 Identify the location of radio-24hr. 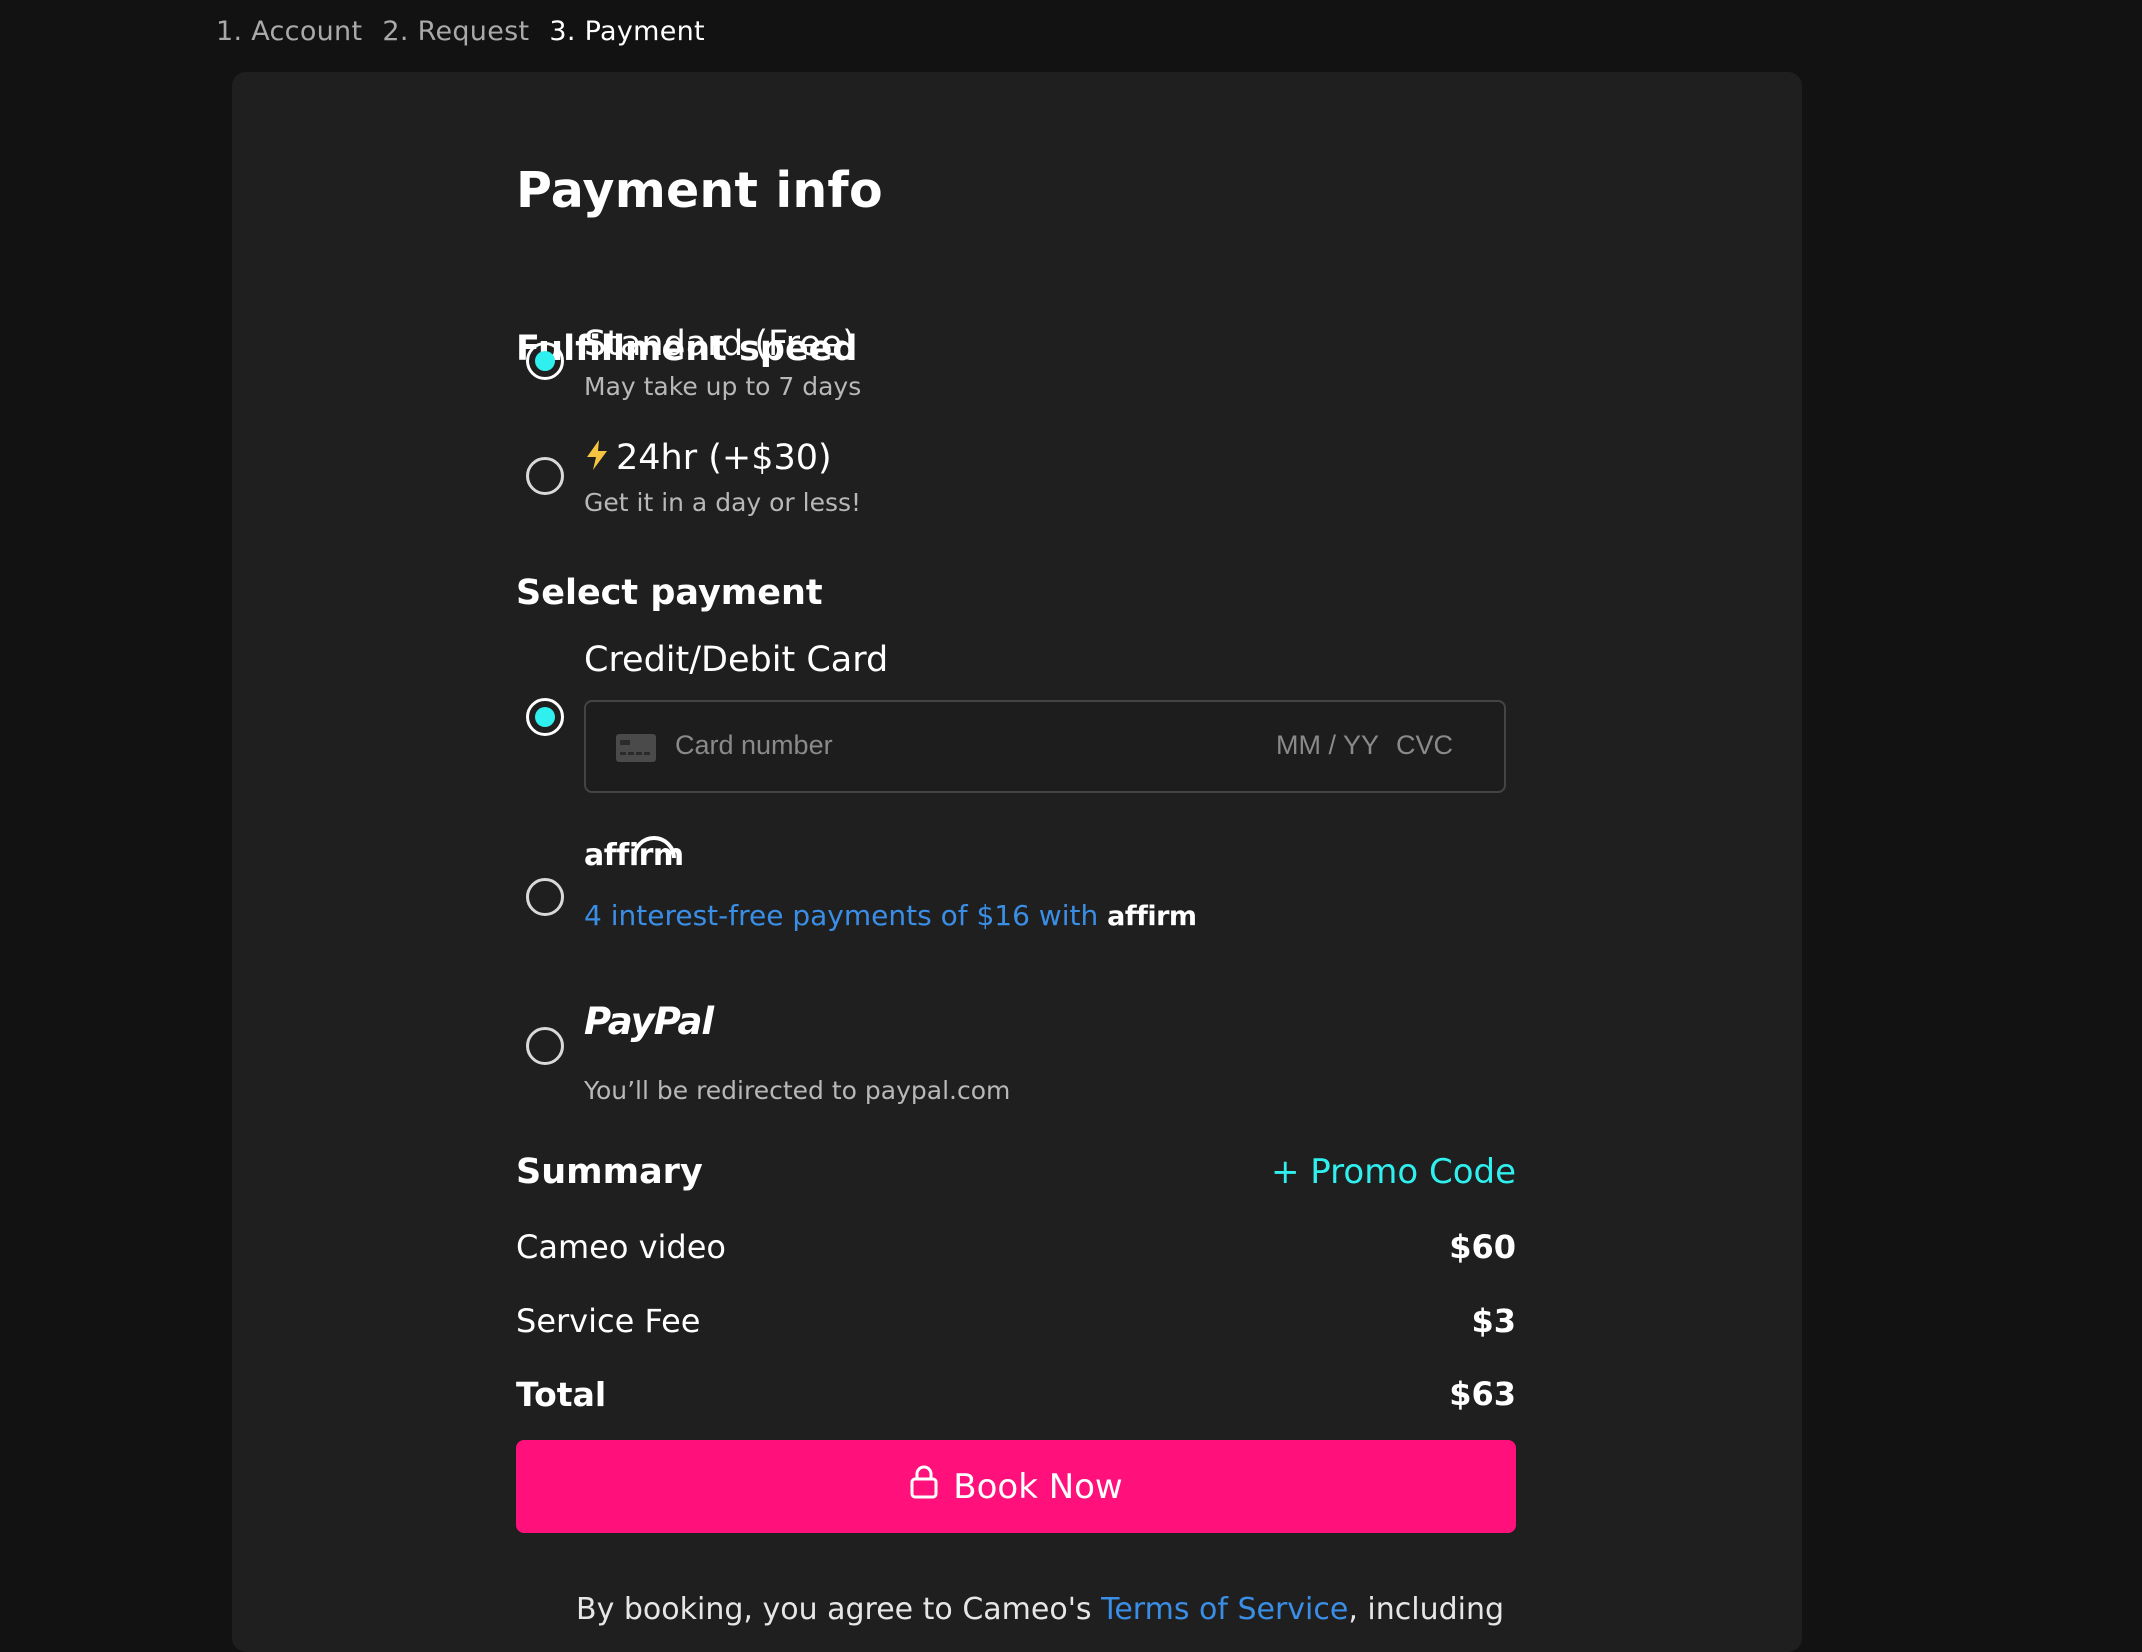
(545, 476).